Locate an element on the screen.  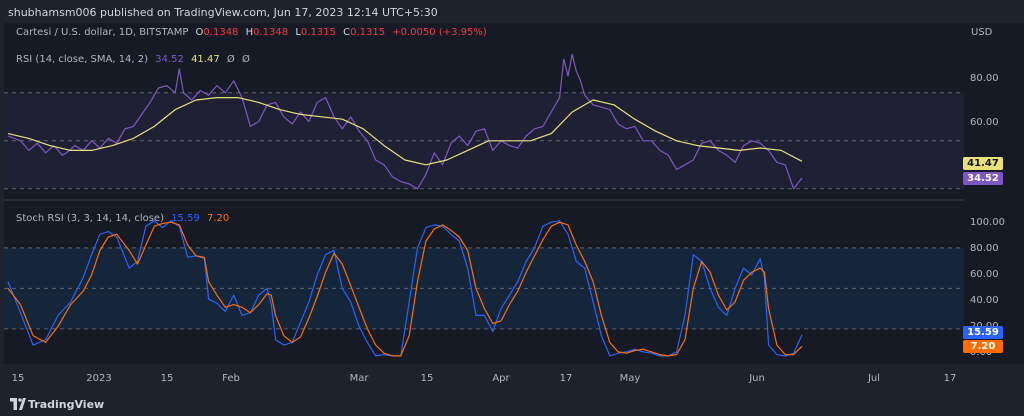
rsi-legend-title: RSI (14, close, SMA, 14, 2) is located at coordinates (82, 59).